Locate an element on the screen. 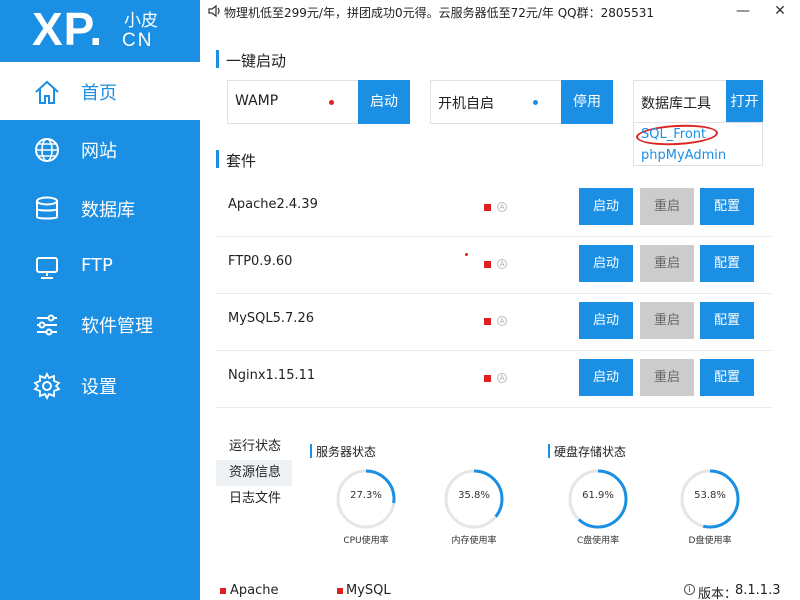 The height and width of the screenshot is (600, 800). autostart-status-dot is located at coordinates (535, 102).